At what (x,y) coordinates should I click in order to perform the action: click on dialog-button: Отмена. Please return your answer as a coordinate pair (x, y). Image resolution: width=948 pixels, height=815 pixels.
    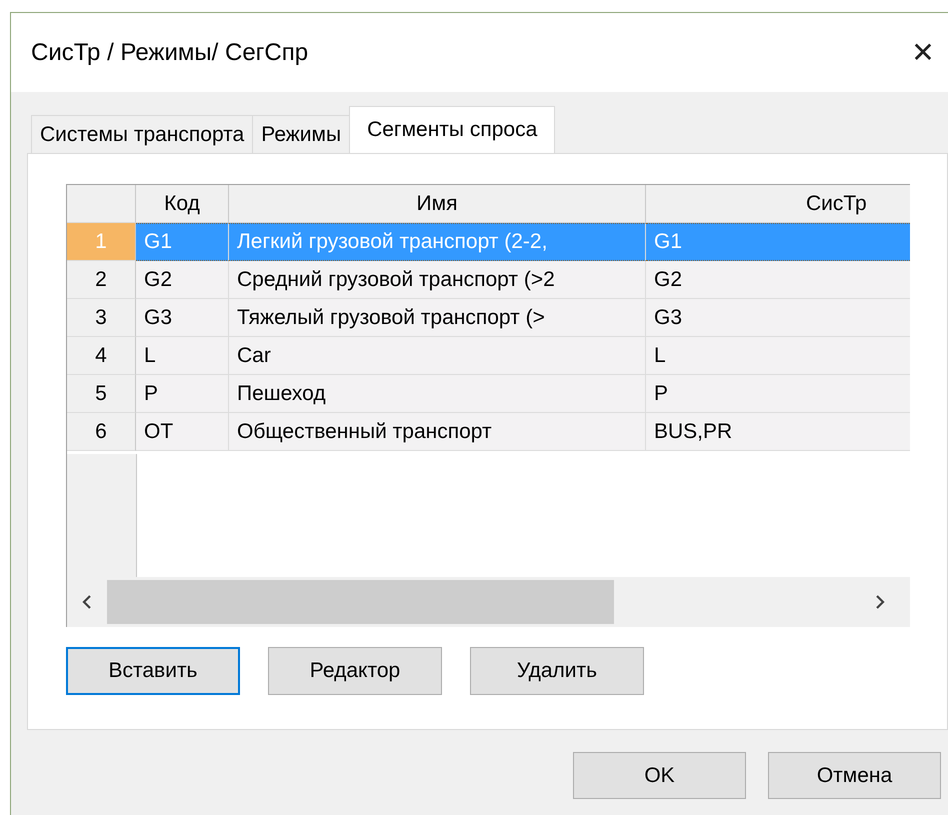
    Looking at the image, I should click on (854, 775).